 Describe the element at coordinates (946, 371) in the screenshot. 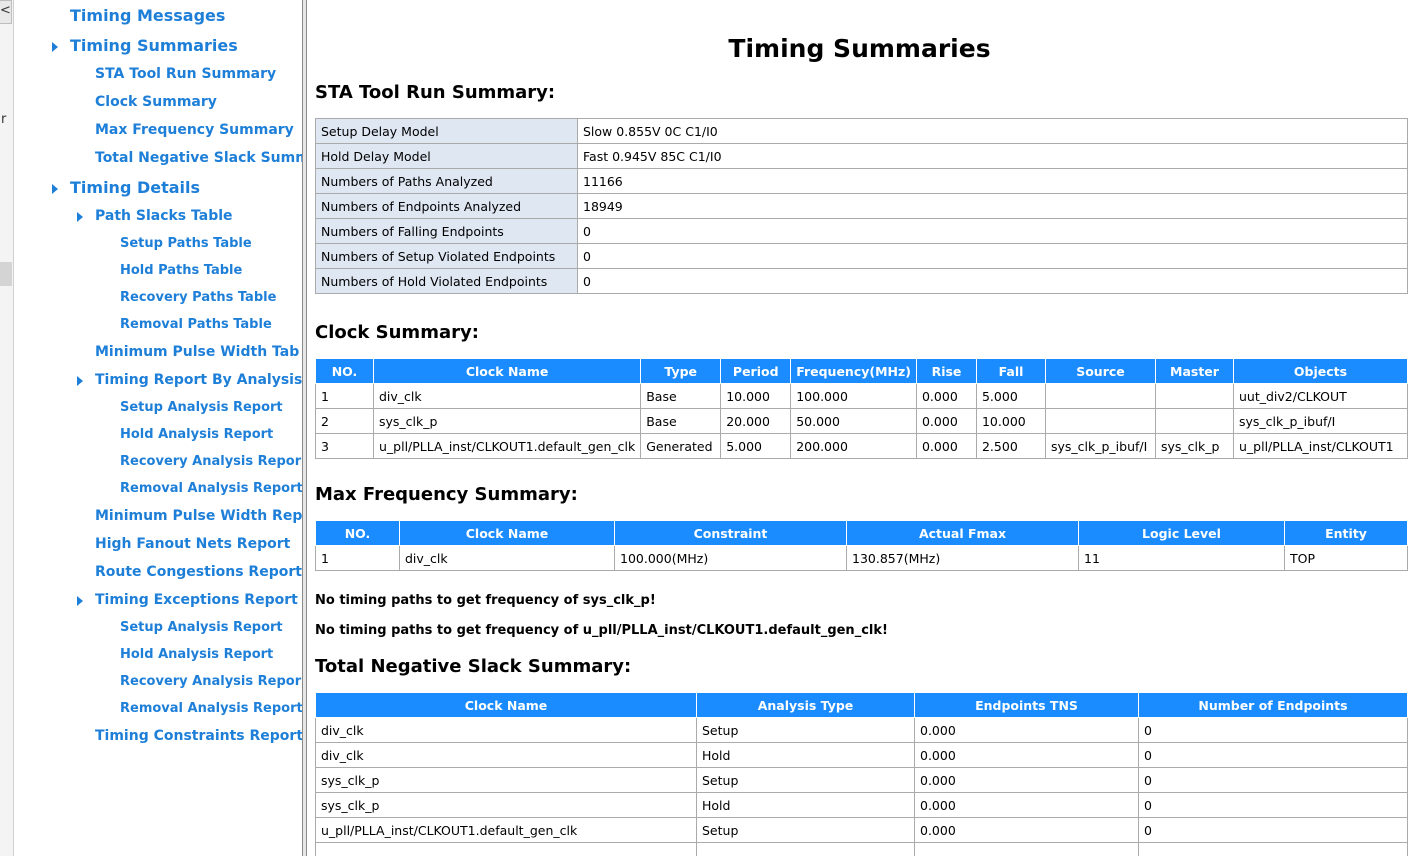

I see `column-header: Rise` at that location.